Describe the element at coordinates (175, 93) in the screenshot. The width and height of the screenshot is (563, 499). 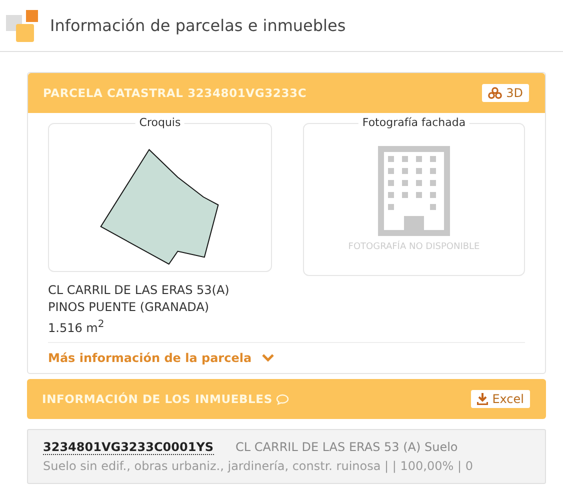
I see `panel-title: PARCELA CATASTRAL 3234801VG3233C` at that location.